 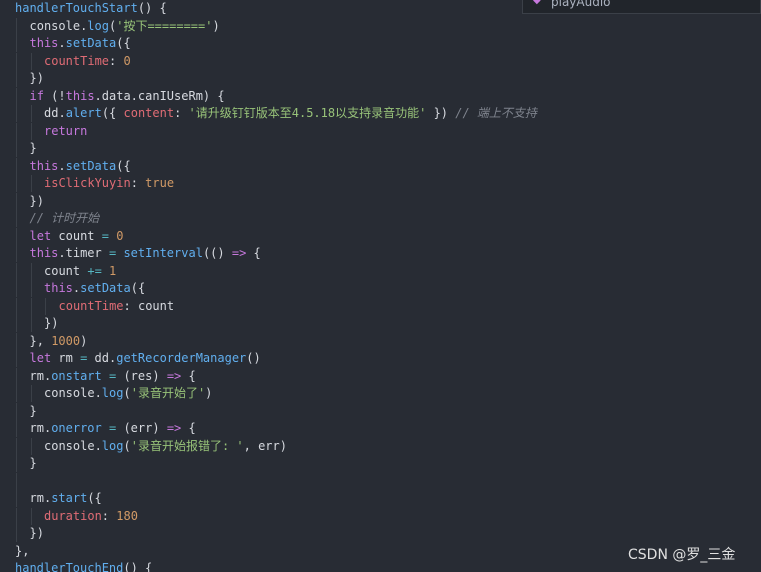 What do you see at coordinates (112, 113) in the screenshot?
I see `code-token: ({` at bounding box center [112, 113].